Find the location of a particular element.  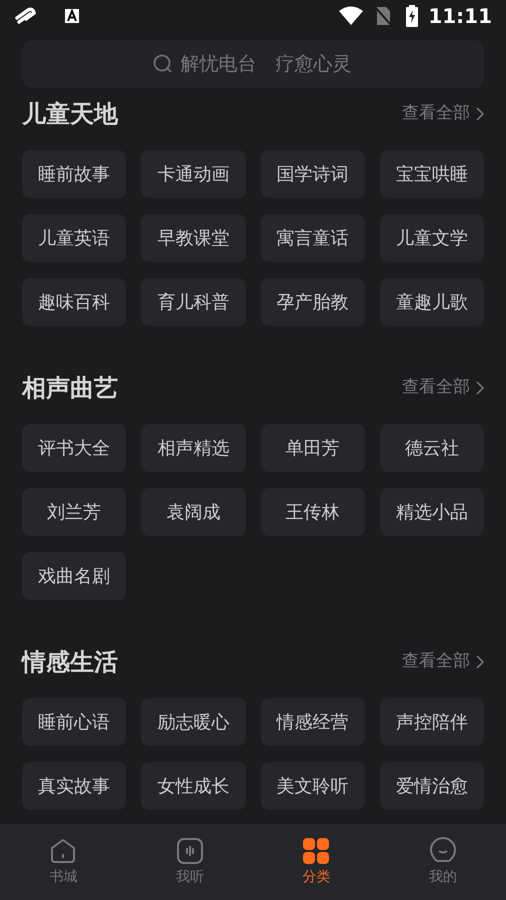

category-tag: 女性成长 is located at coordinates (193, 786).